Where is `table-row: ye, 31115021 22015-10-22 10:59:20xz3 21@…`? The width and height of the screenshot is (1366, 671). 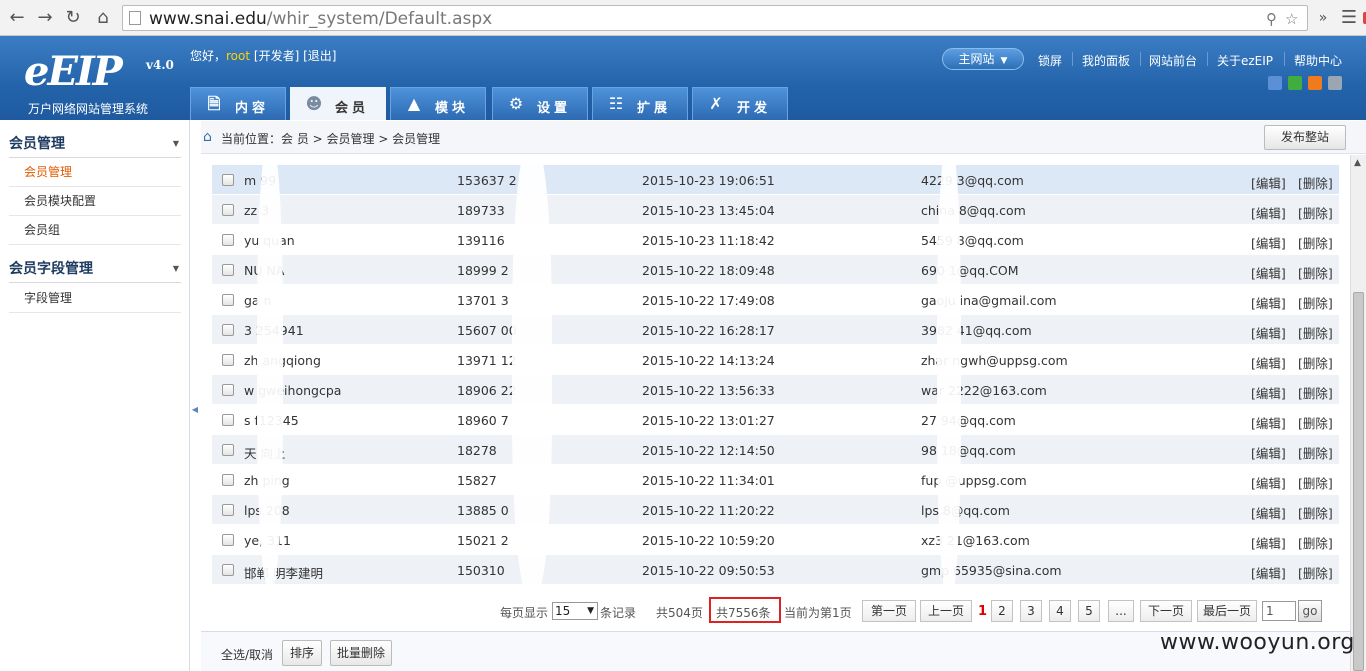 table-row: ye, 31115021 22015-10-22 10:59:20xz3 21@… is located at coordinates (775, 540).